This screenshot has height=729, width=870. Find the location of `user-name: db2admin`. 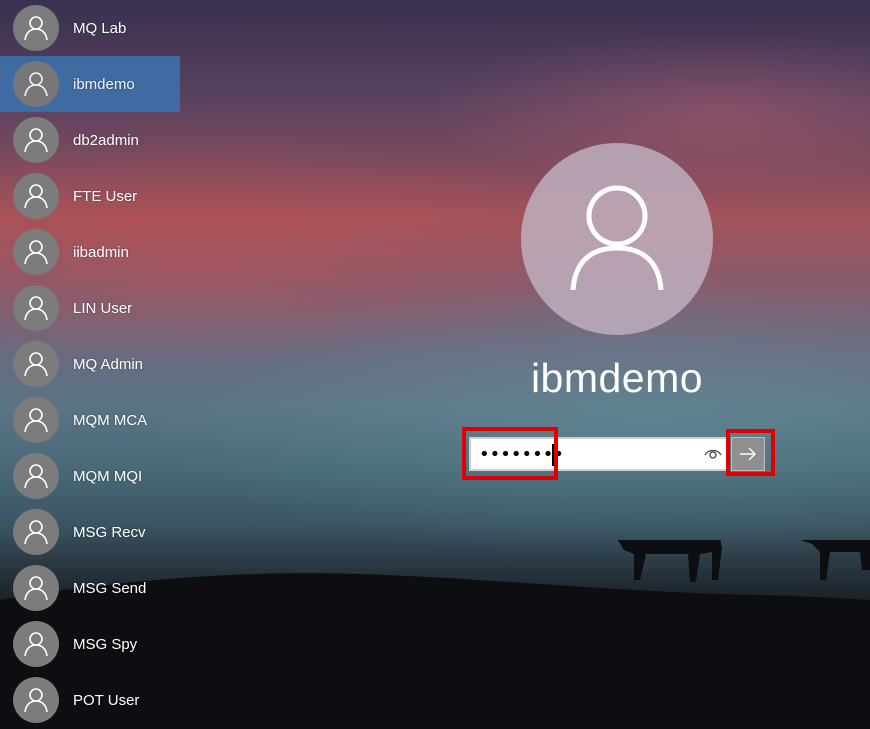

user-name: db2admin is located at coordinates (106, 140).